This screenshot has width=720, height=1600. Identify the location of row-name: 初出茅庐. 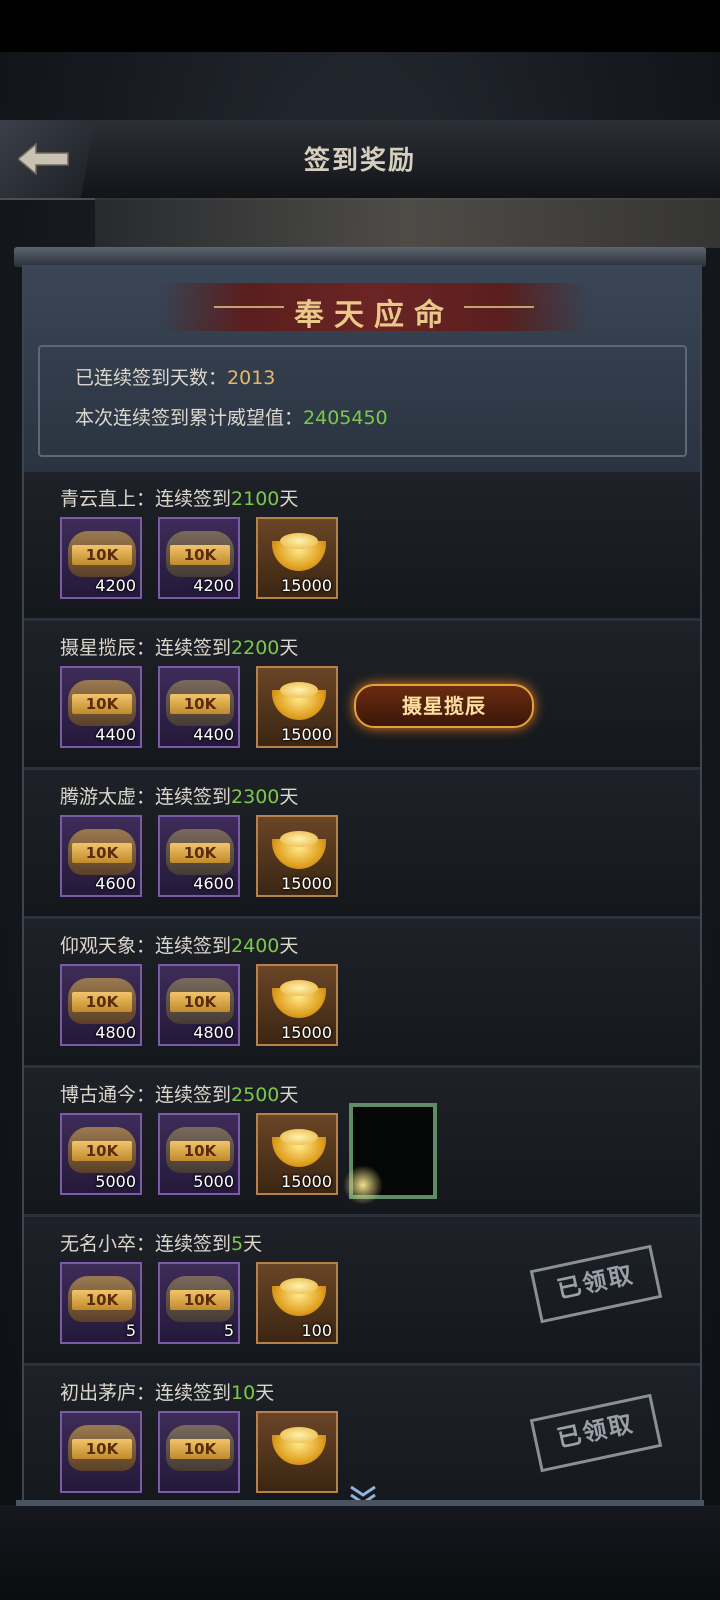
(98, 1393).